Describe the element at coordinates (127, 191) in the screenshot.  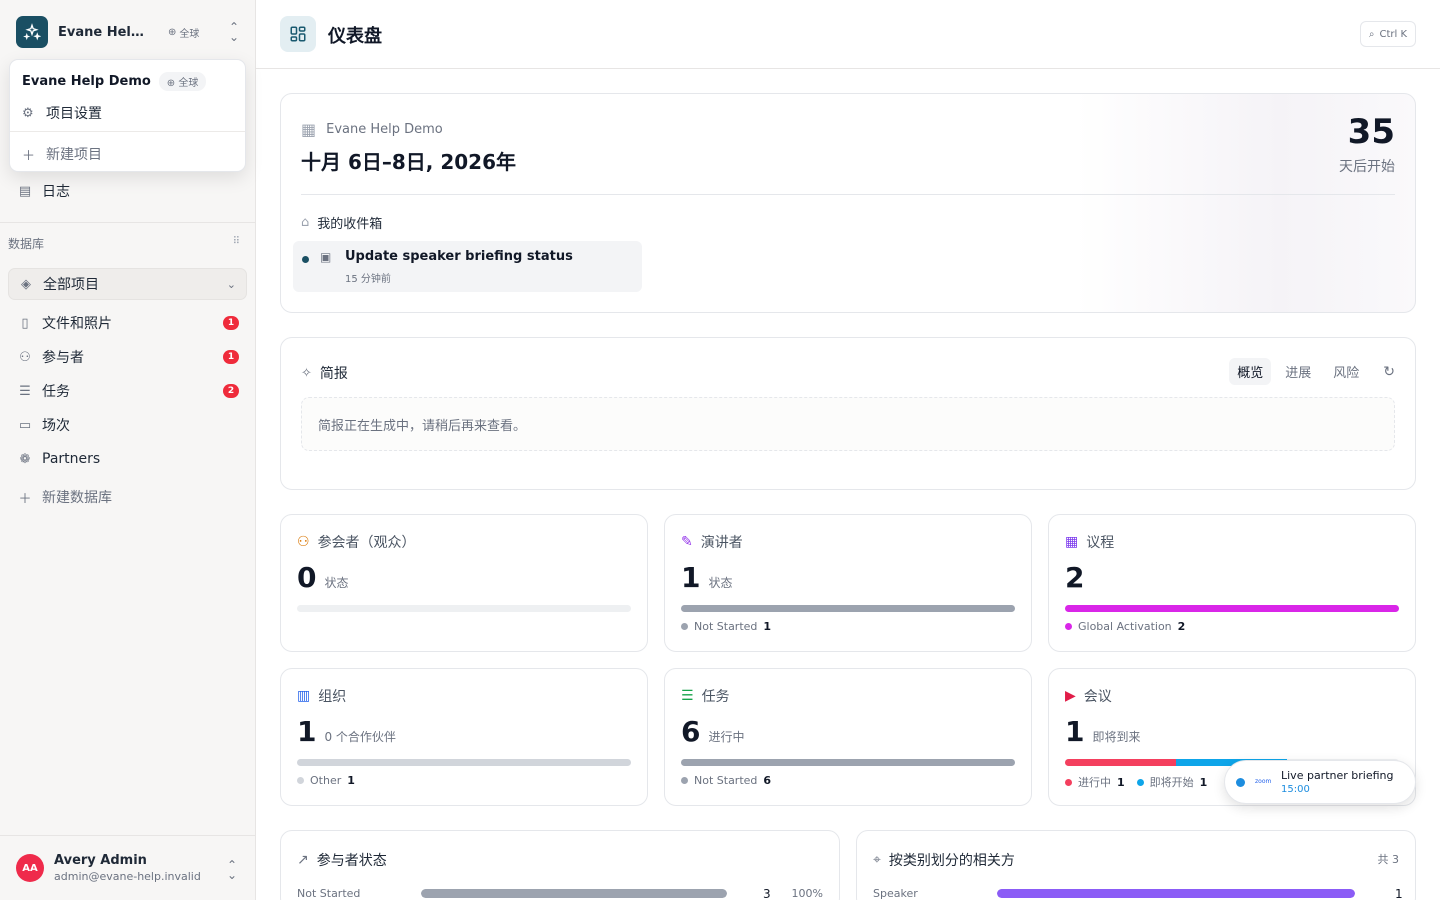
I see `sidebar-item-log: ▤ 日志` at that location.